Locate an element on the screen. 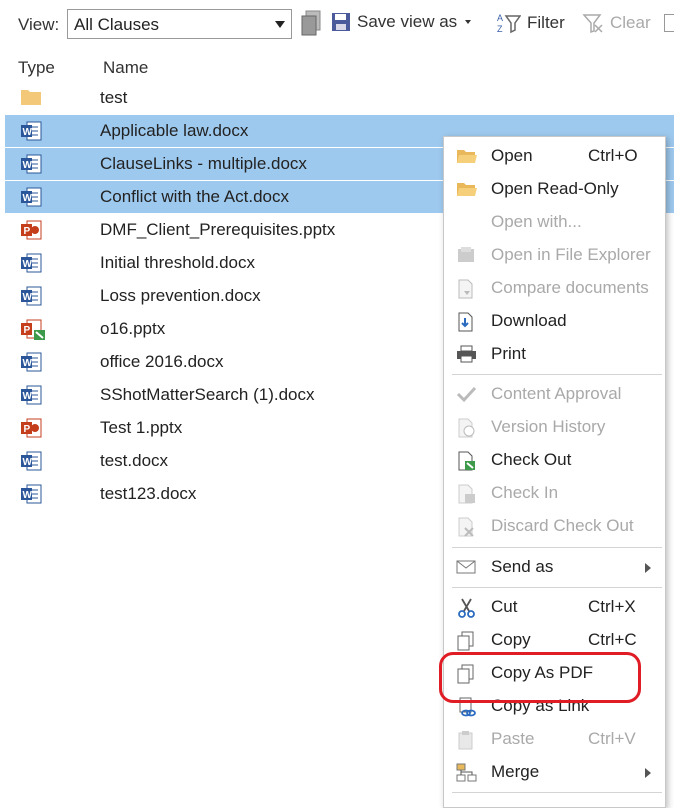  copy-as-pdf-highlight is located at coordinates (540, 677).